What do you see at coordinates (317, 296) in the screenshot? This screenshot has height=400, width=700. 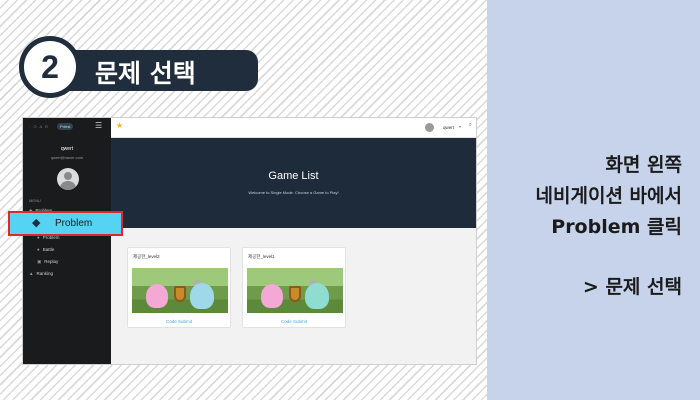 I see `teal-character` at bounding box center [317, 296].